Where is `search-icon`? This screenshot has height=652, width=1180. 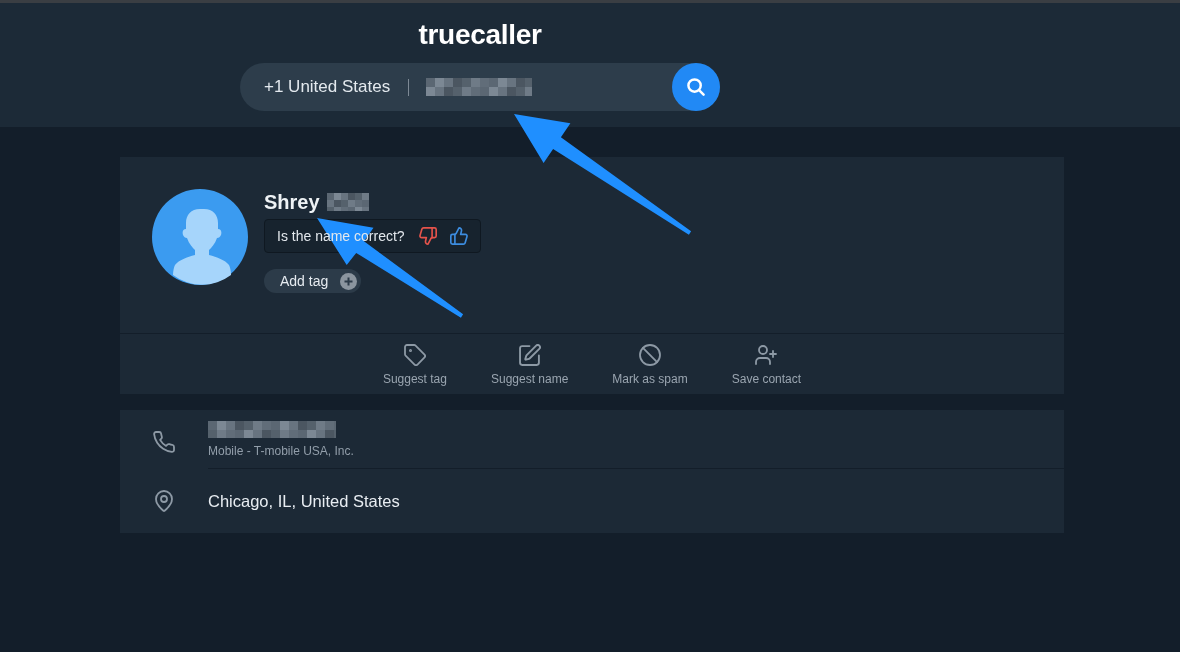 search-icon is located at coordinates (696, 87).